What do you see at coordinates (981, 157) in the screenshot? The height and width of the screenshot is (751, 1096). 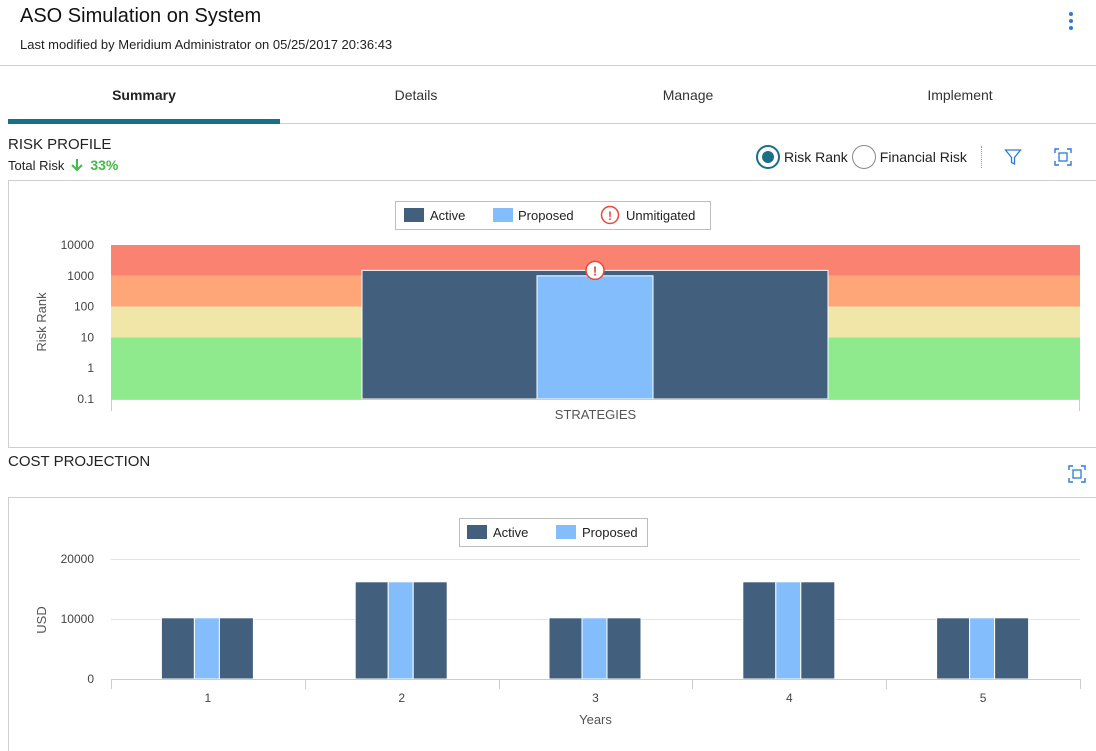 I see `toolbar-divider` at bounding box center [981, 157].